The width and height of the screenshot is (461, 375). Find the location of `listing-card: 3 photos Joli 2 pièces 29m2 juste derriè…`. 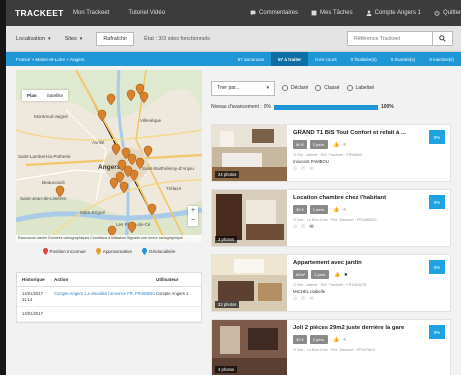

listing-card: 3 photos Joli 2 pièces 29m2 juste derriè… is located at coordinates (331, 347).